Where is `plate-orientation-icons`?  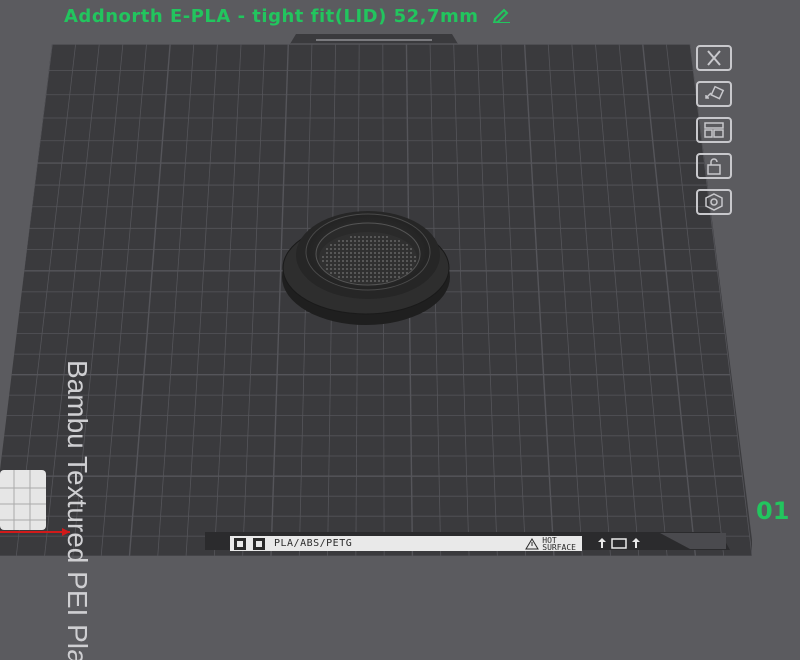
plate-orientation-icons is located at coordinates (623, 544).